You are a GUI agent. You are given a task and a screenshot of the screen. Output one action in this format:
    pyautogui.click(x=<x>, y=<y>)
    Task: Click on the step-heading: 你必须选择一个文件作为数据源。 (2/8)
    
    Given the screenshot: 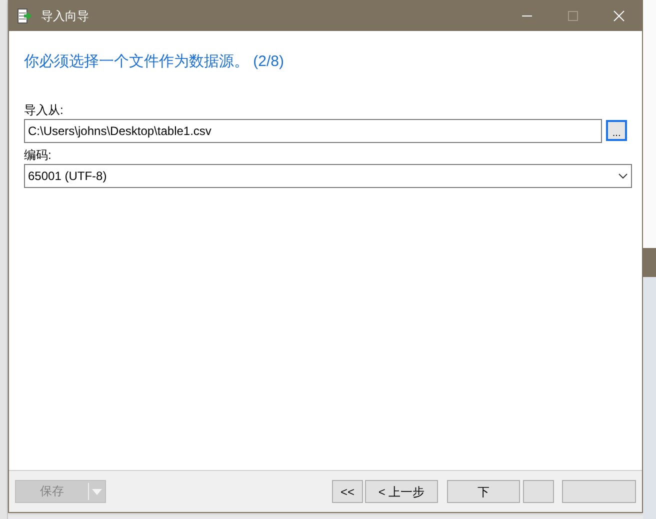 What is the action you would take?
    pyautogui.click(x=155, y=62)
    